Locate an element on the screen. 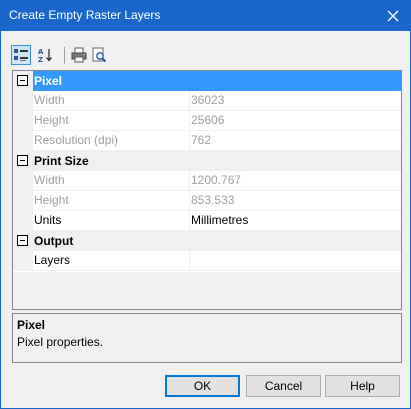 Image resolution: width=411 pixels, height=409 pixels. print-button is located at coordinates (79, 55).